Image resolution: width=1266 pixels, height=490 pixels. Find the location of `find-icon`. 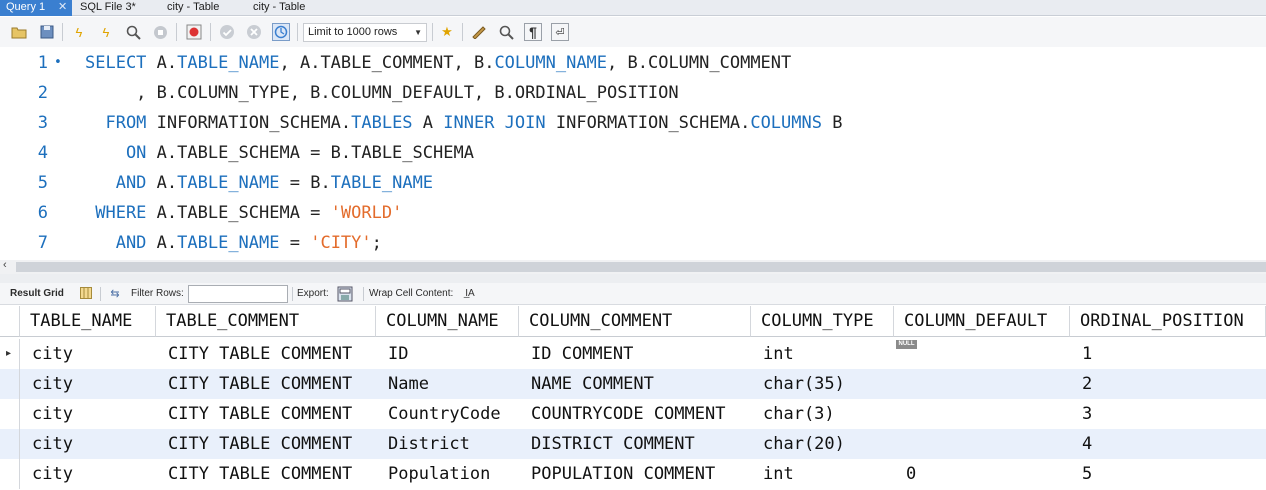

find-icon is located at coordinates (506, 32).